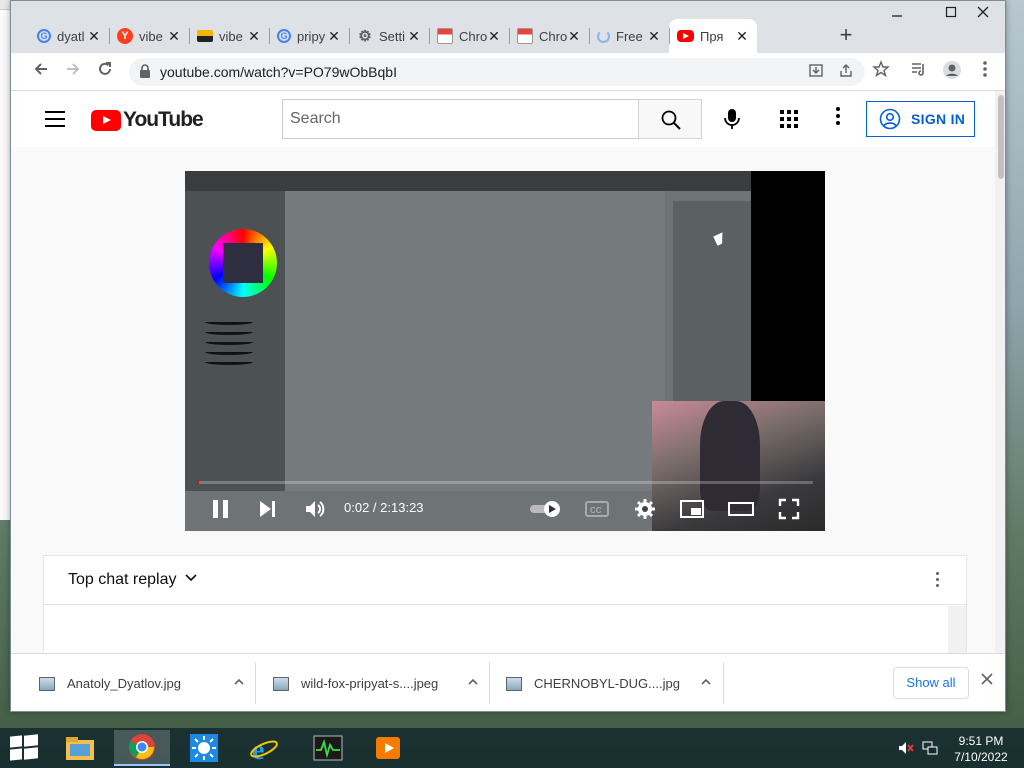  Describe the element at coordinates (629, 36) in the screenshot. I see `tab-free: Free ✕` at that location.